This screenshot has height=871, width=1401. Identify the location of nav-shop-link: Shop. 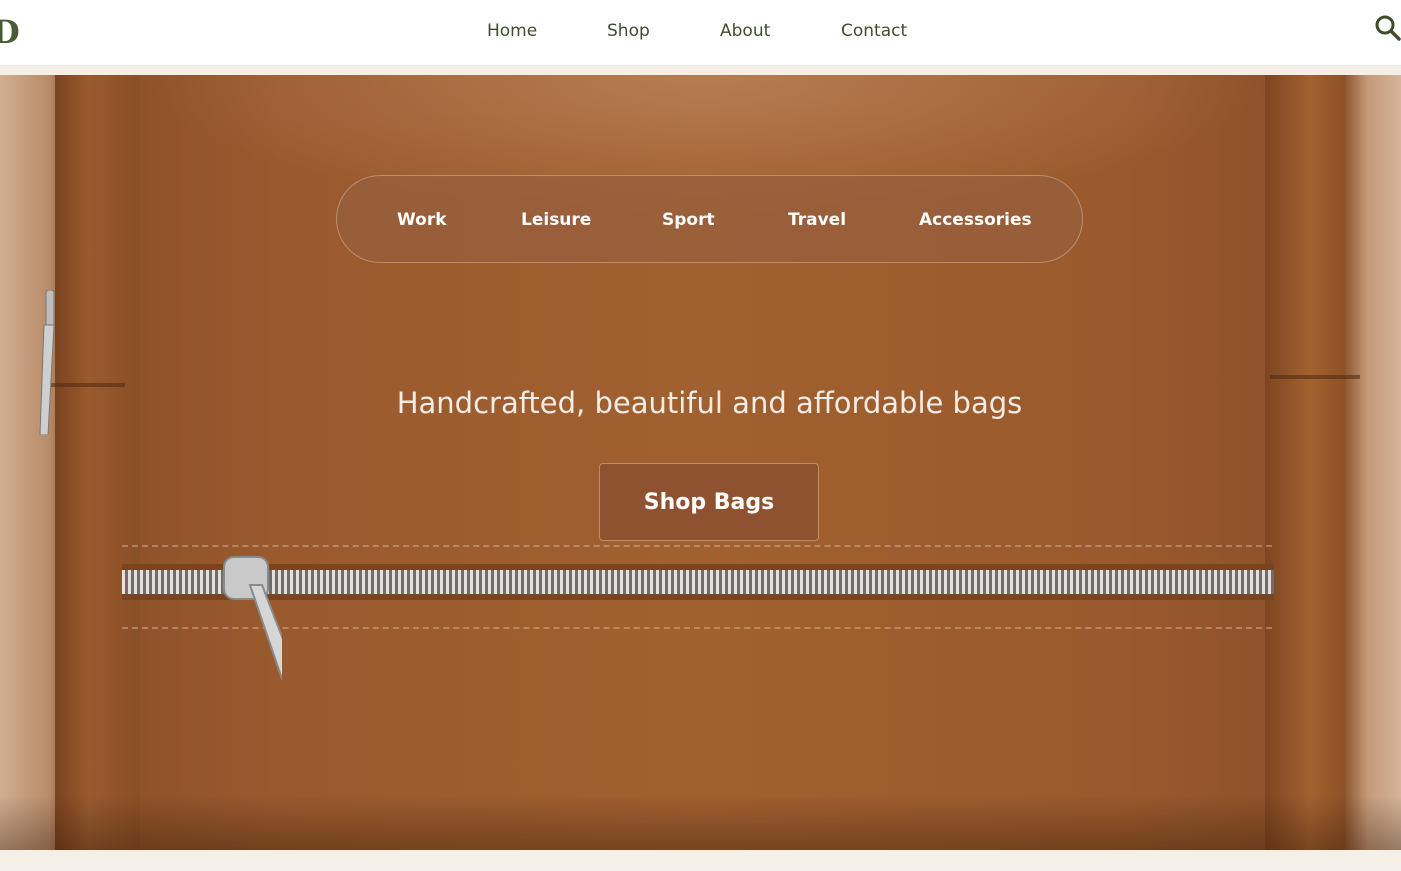
(663, 31).